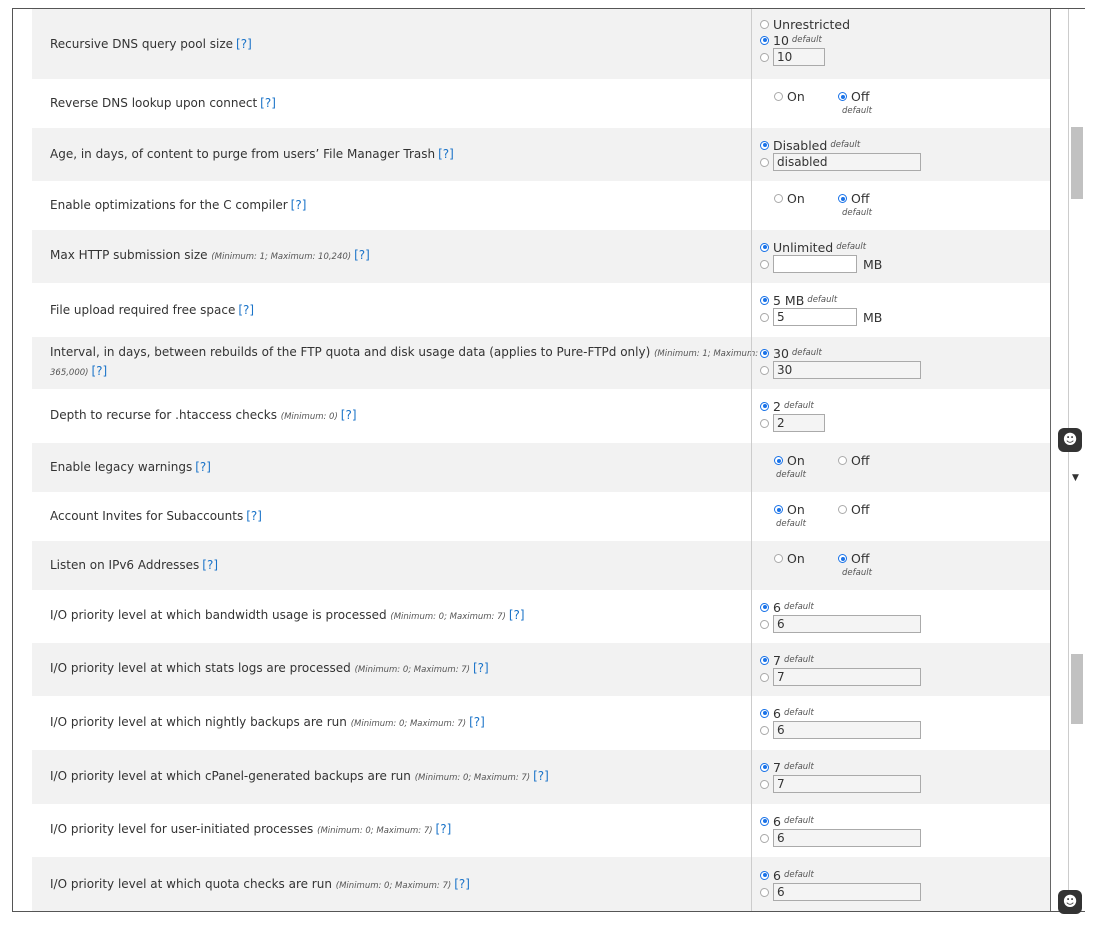  I want to click on custom-value-input: 2, so click(799, 423).